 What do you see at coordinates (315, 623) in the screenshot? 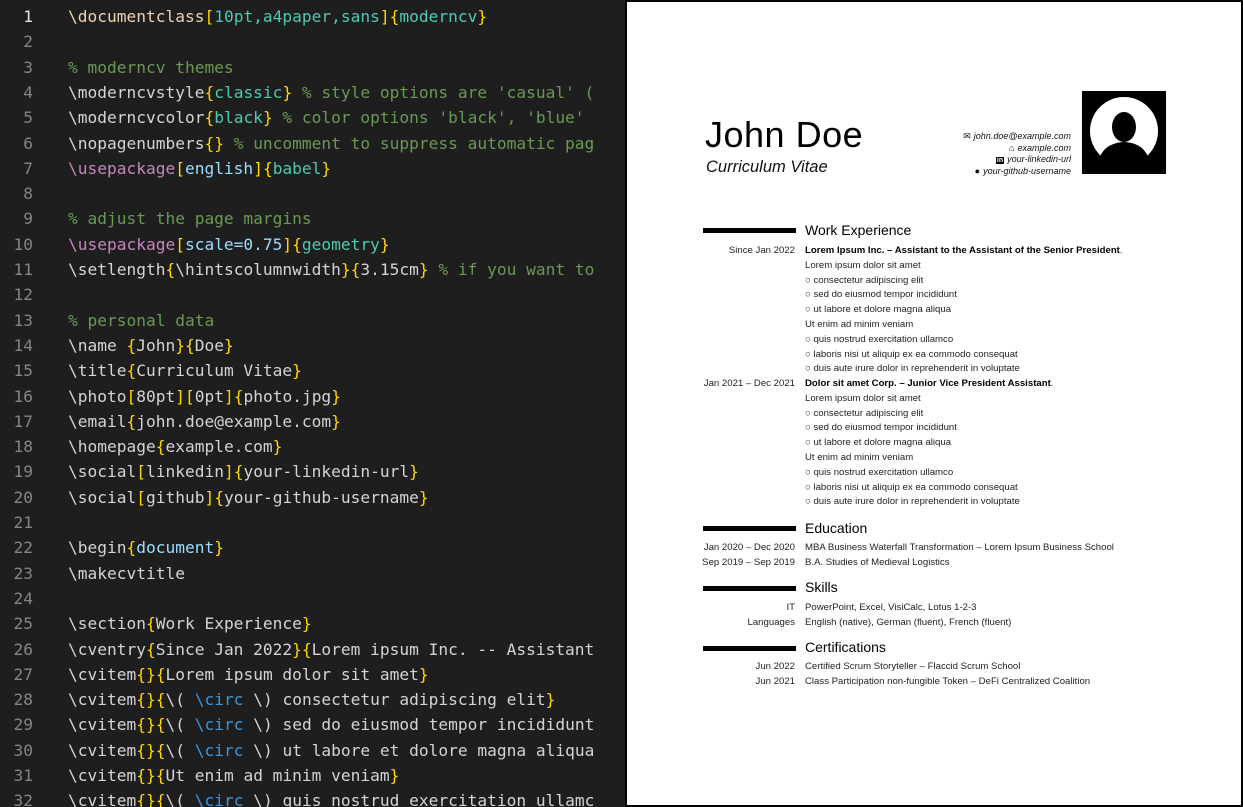
I see `code-line: 25 \section{Work Experience}` at bounding box center [315, 623].